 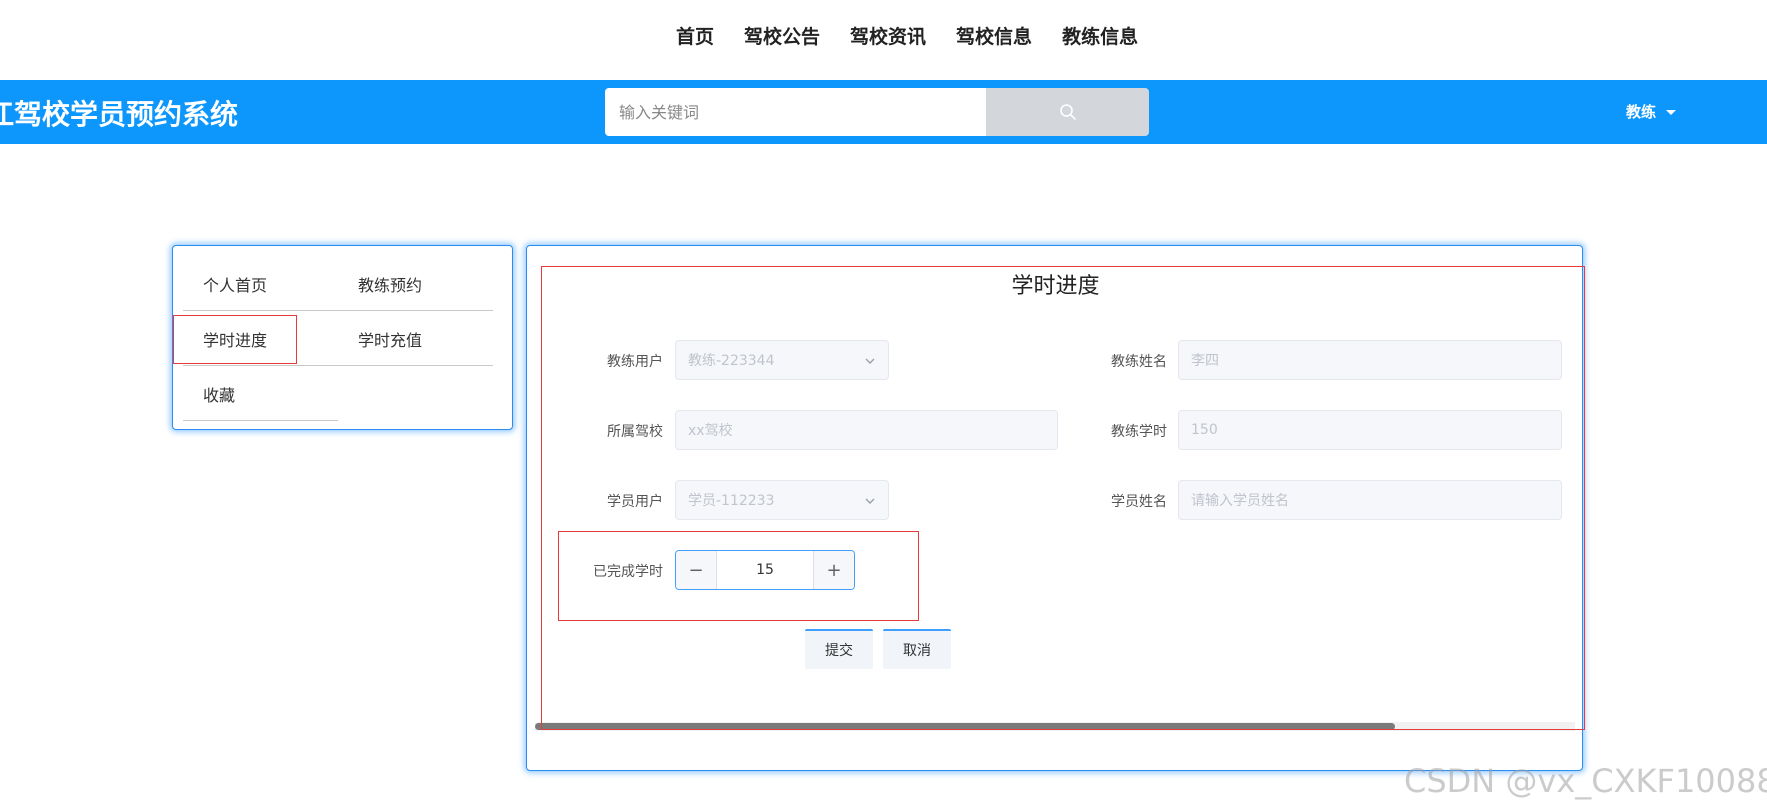 I want to click on coach-hours-label: 教练学时, so click(x=1139, y=432).